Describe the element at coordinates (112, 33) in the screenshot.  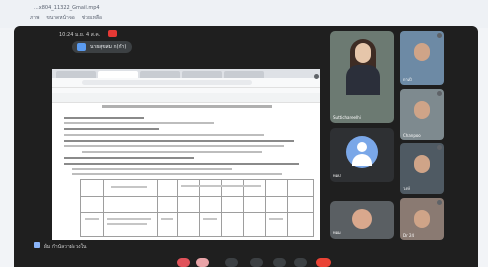
I see `recording-icon` at that location.